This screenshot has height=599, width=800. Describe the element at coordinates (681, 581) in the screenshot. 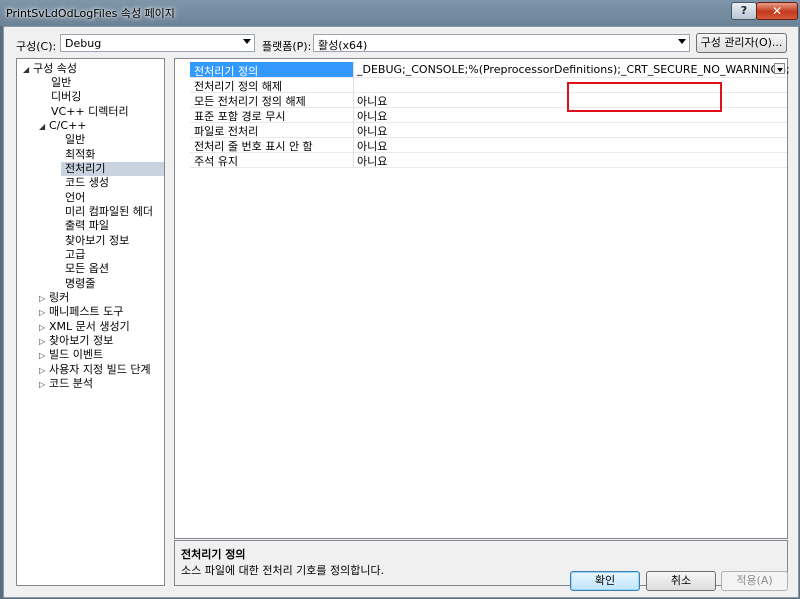

I see `cancel-button: 취소` at that location.